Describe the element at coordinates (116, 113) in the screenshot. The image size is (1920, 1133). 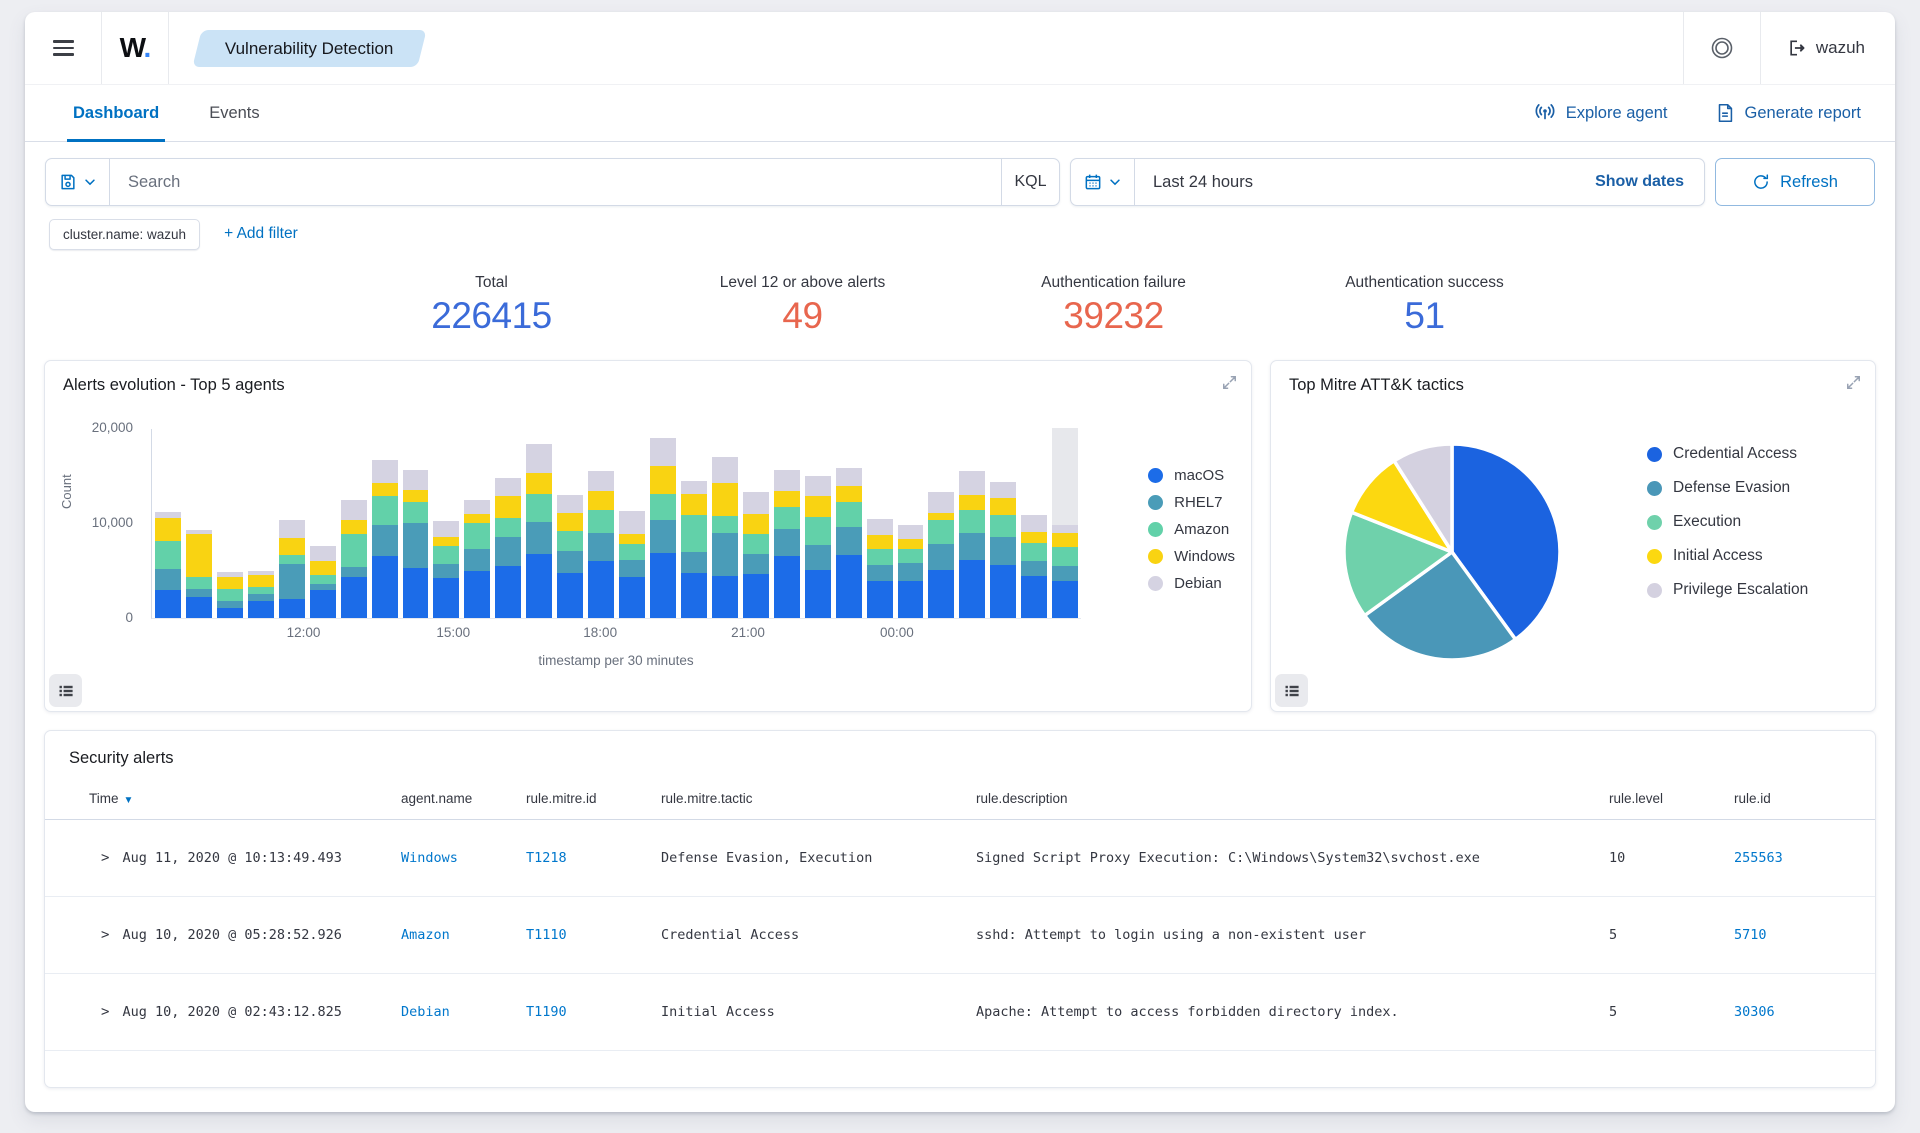
I see `tab-dashboard: Dashboard` at that location.